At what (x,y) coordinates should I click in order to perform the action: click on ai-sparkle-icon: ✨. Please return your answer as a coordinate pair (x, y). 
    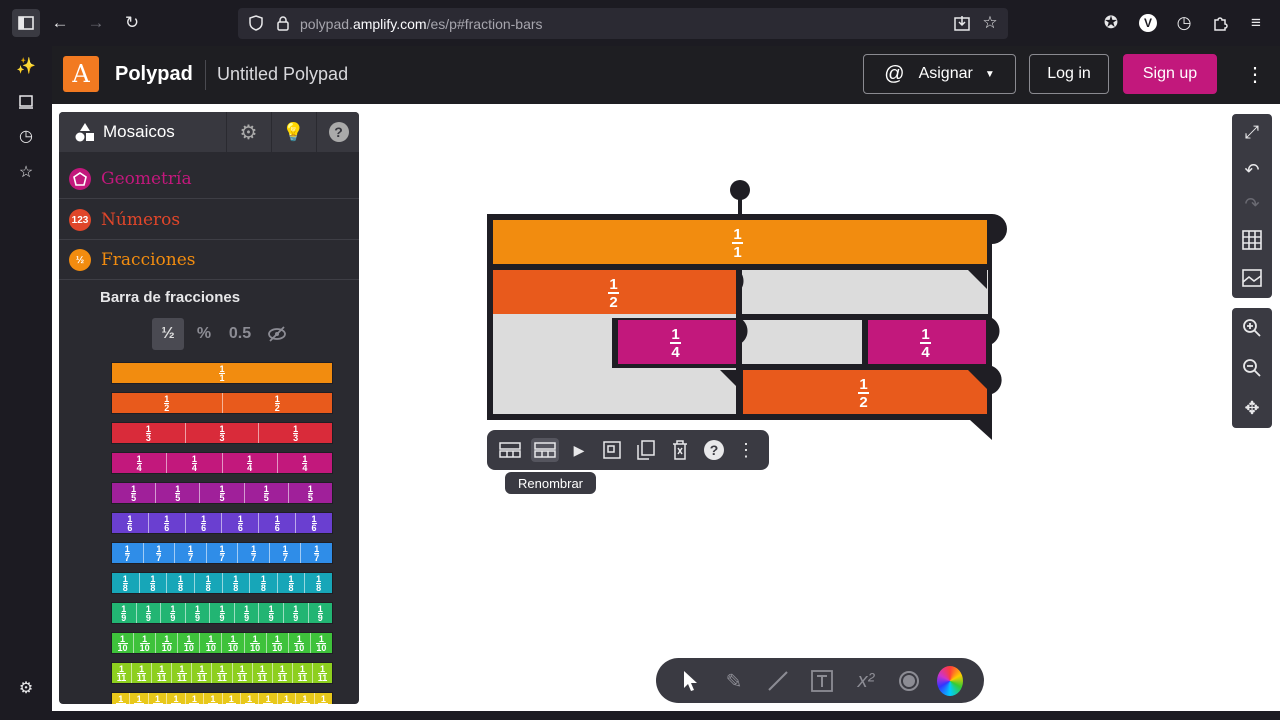
    Looking at the image, I should click on (26, 66).